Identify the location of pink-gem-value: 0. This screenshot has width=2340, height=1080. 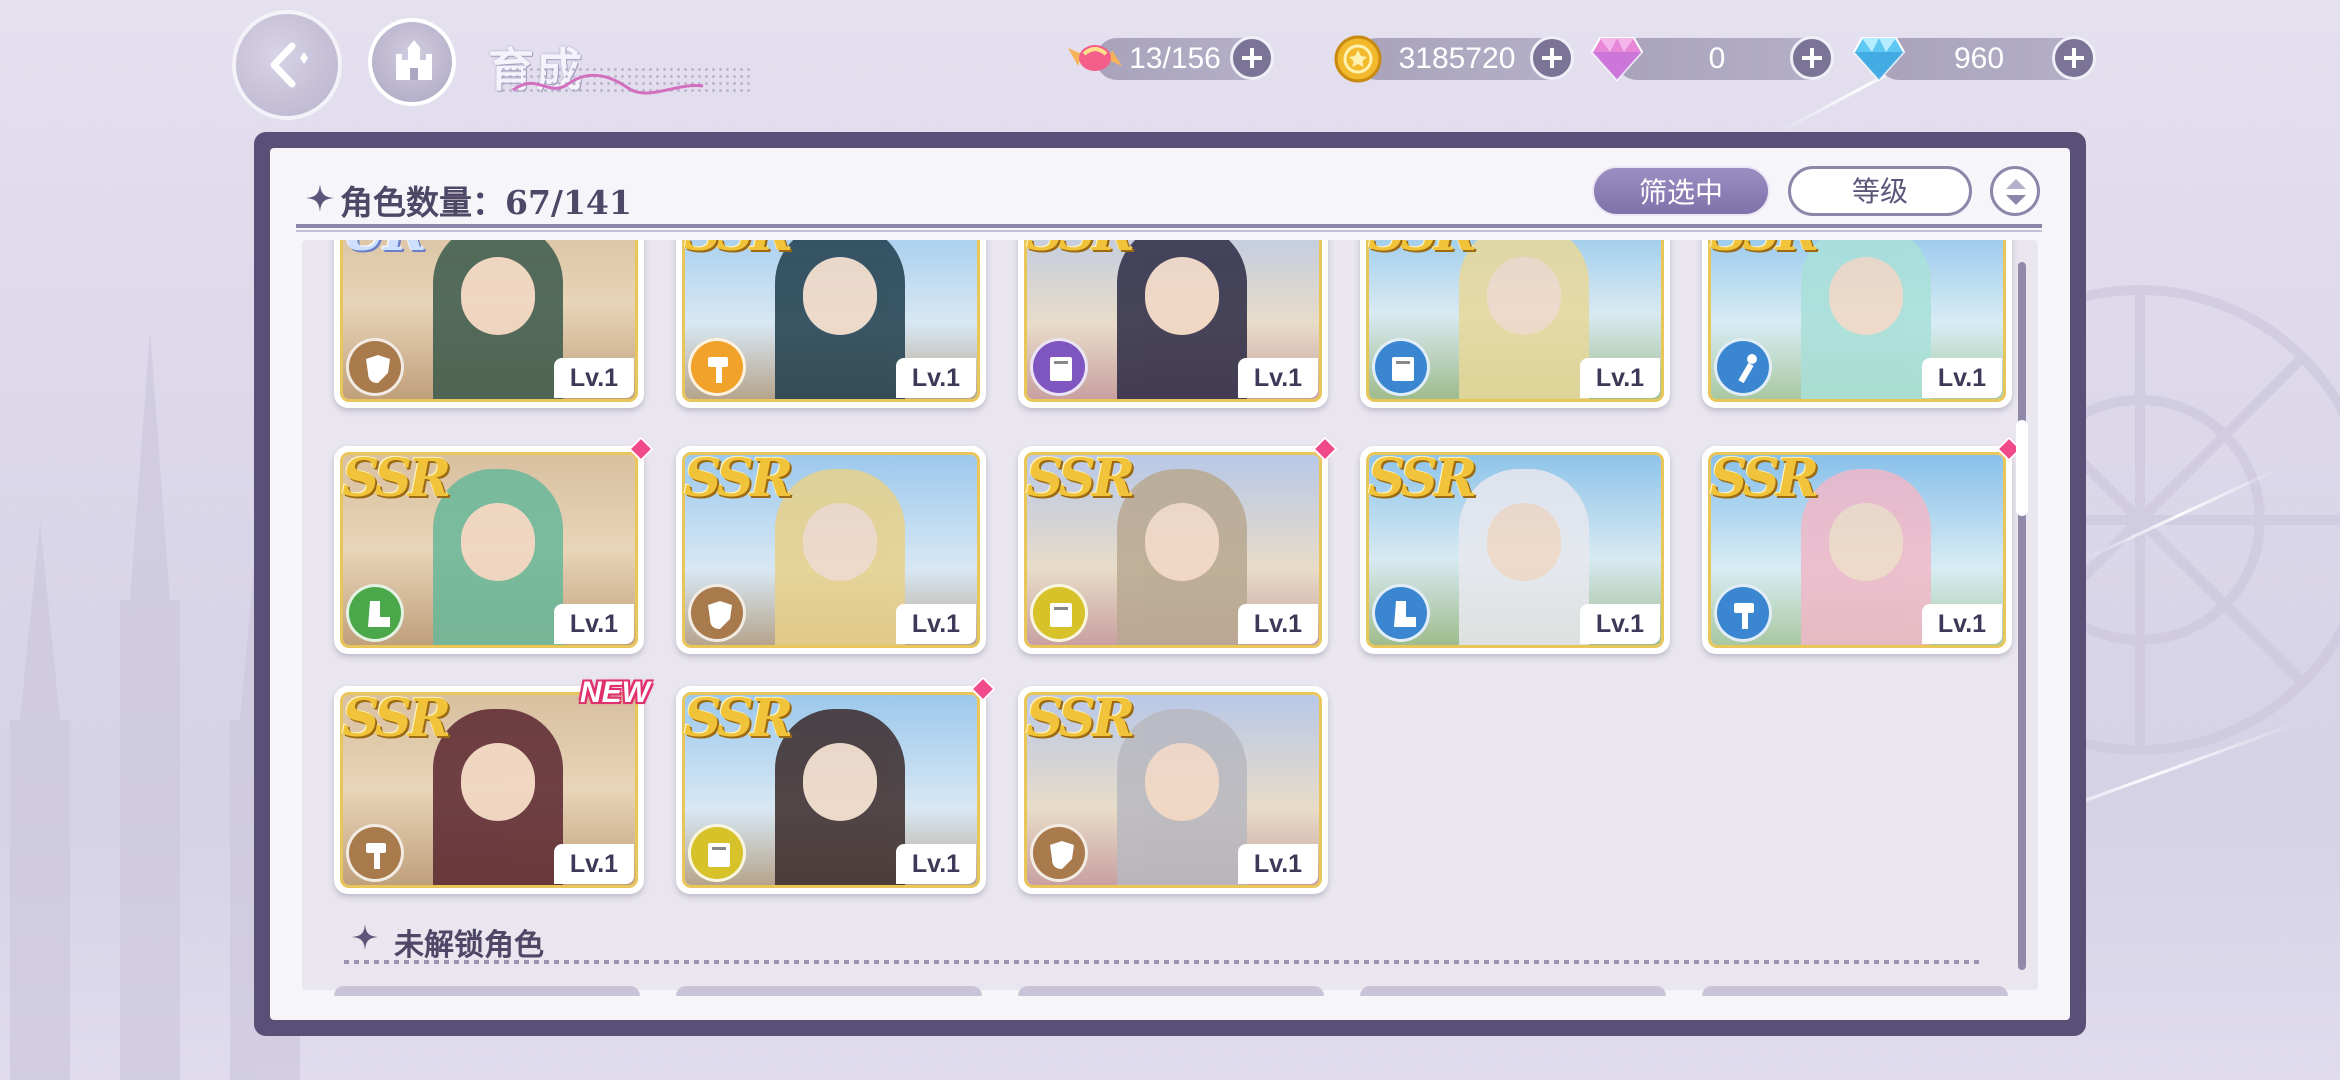
(1717, 58).